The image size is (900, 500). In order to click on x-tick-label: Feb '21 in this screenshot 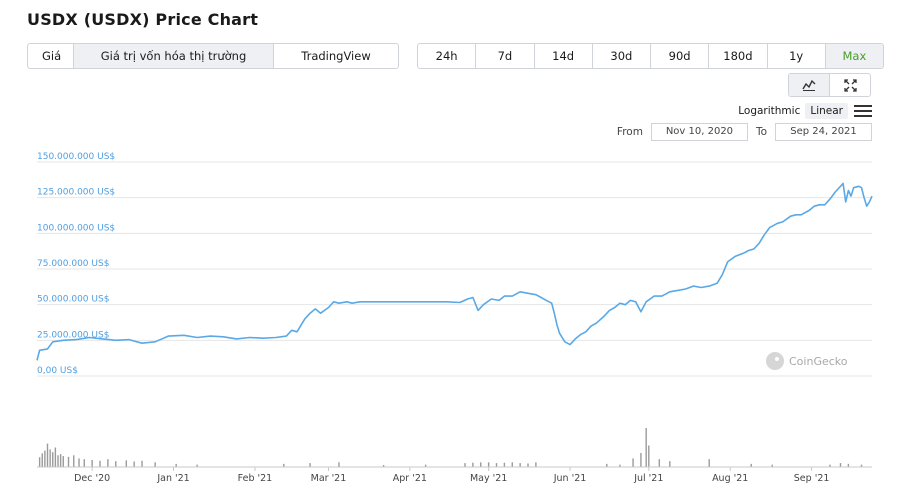, I will do `click(255, 478)`.